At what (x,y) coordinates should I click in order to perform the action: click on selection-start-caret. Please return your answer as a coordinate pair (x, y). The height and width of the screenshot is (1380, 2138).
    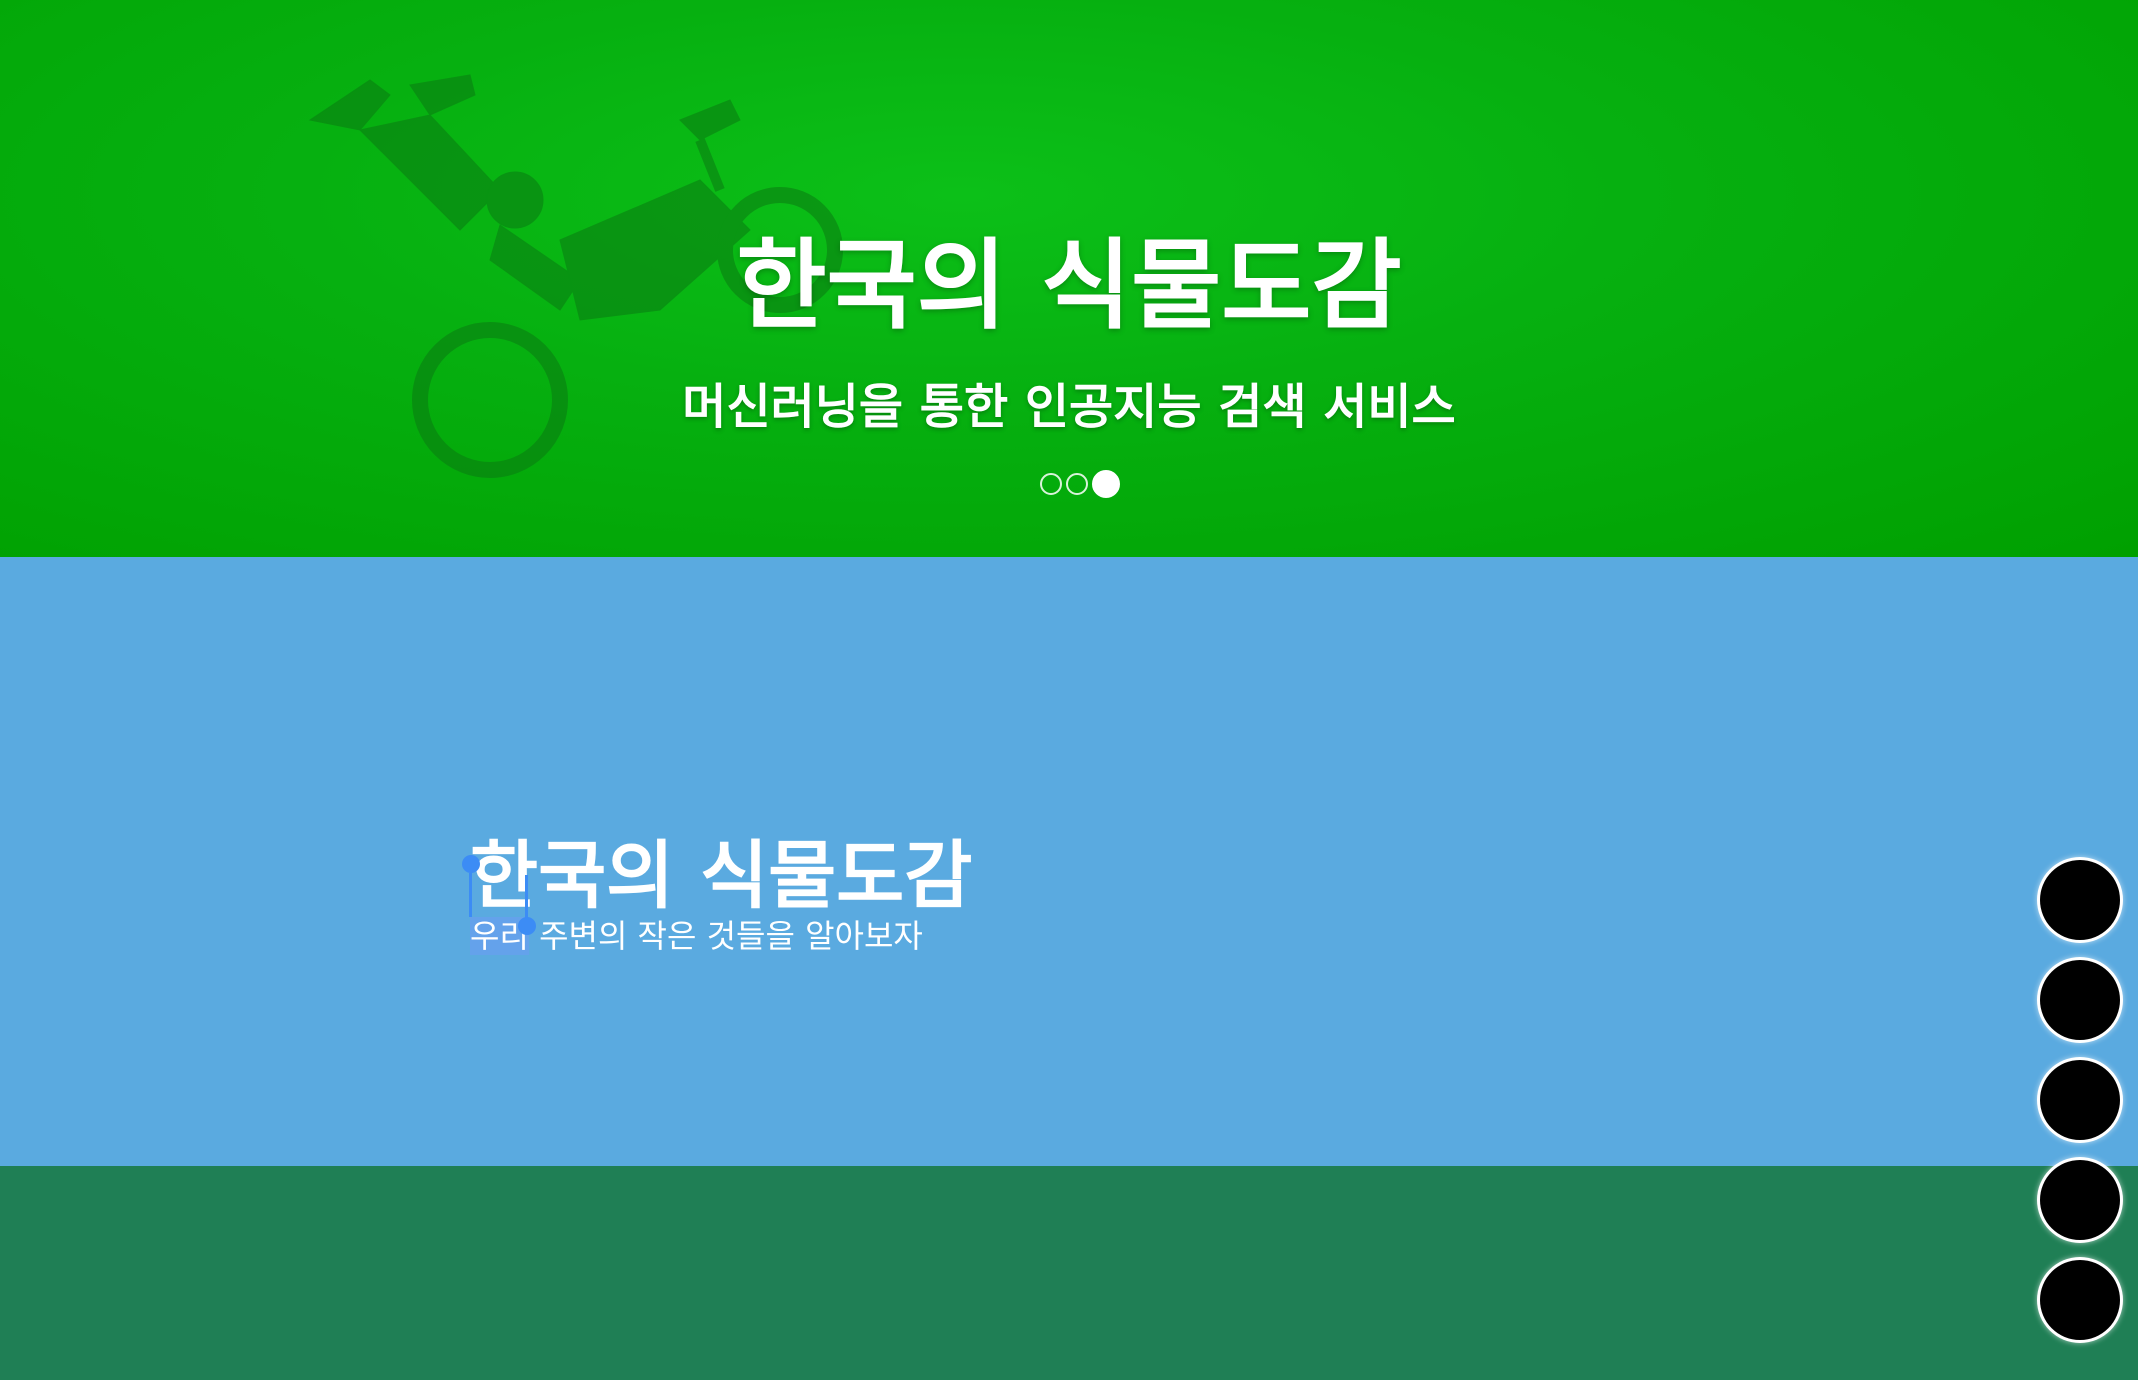
    Looking at the image, I should click on (470, 895).